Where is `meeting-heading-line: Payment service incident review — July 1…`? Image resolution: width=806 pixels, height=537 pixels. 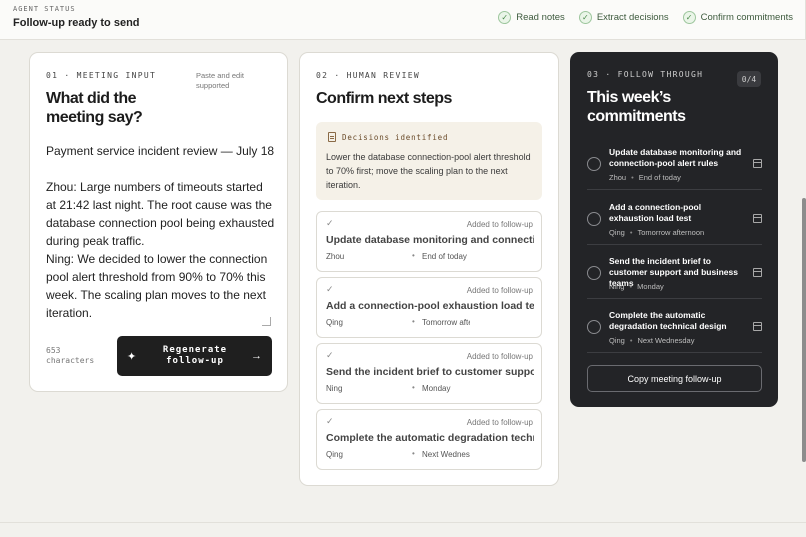
meeting-heading-line: Payment service incident review — July 1… is located at coordinates (160, 151).